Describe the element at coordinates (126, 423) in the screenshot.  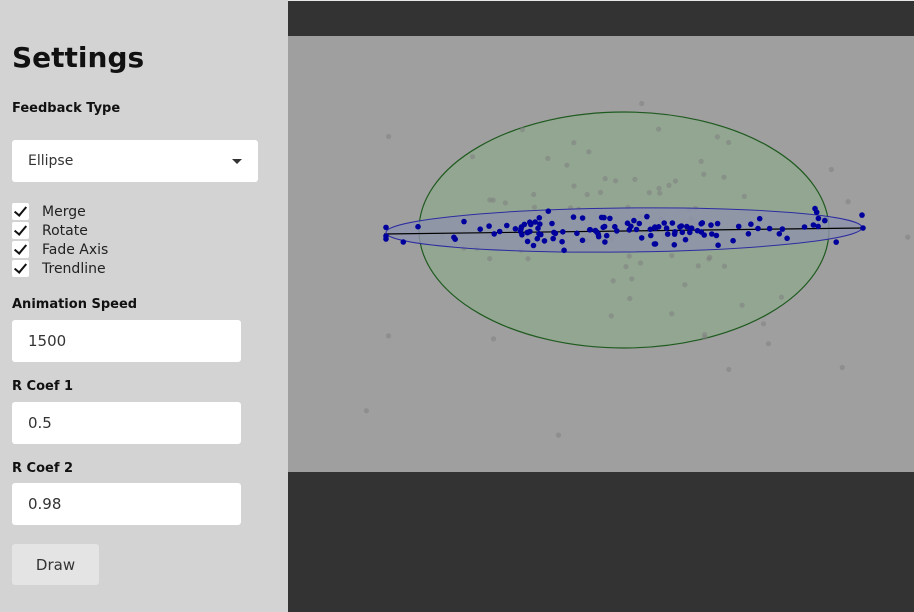
I see `r-coef-1-input: 0.5` at that location.